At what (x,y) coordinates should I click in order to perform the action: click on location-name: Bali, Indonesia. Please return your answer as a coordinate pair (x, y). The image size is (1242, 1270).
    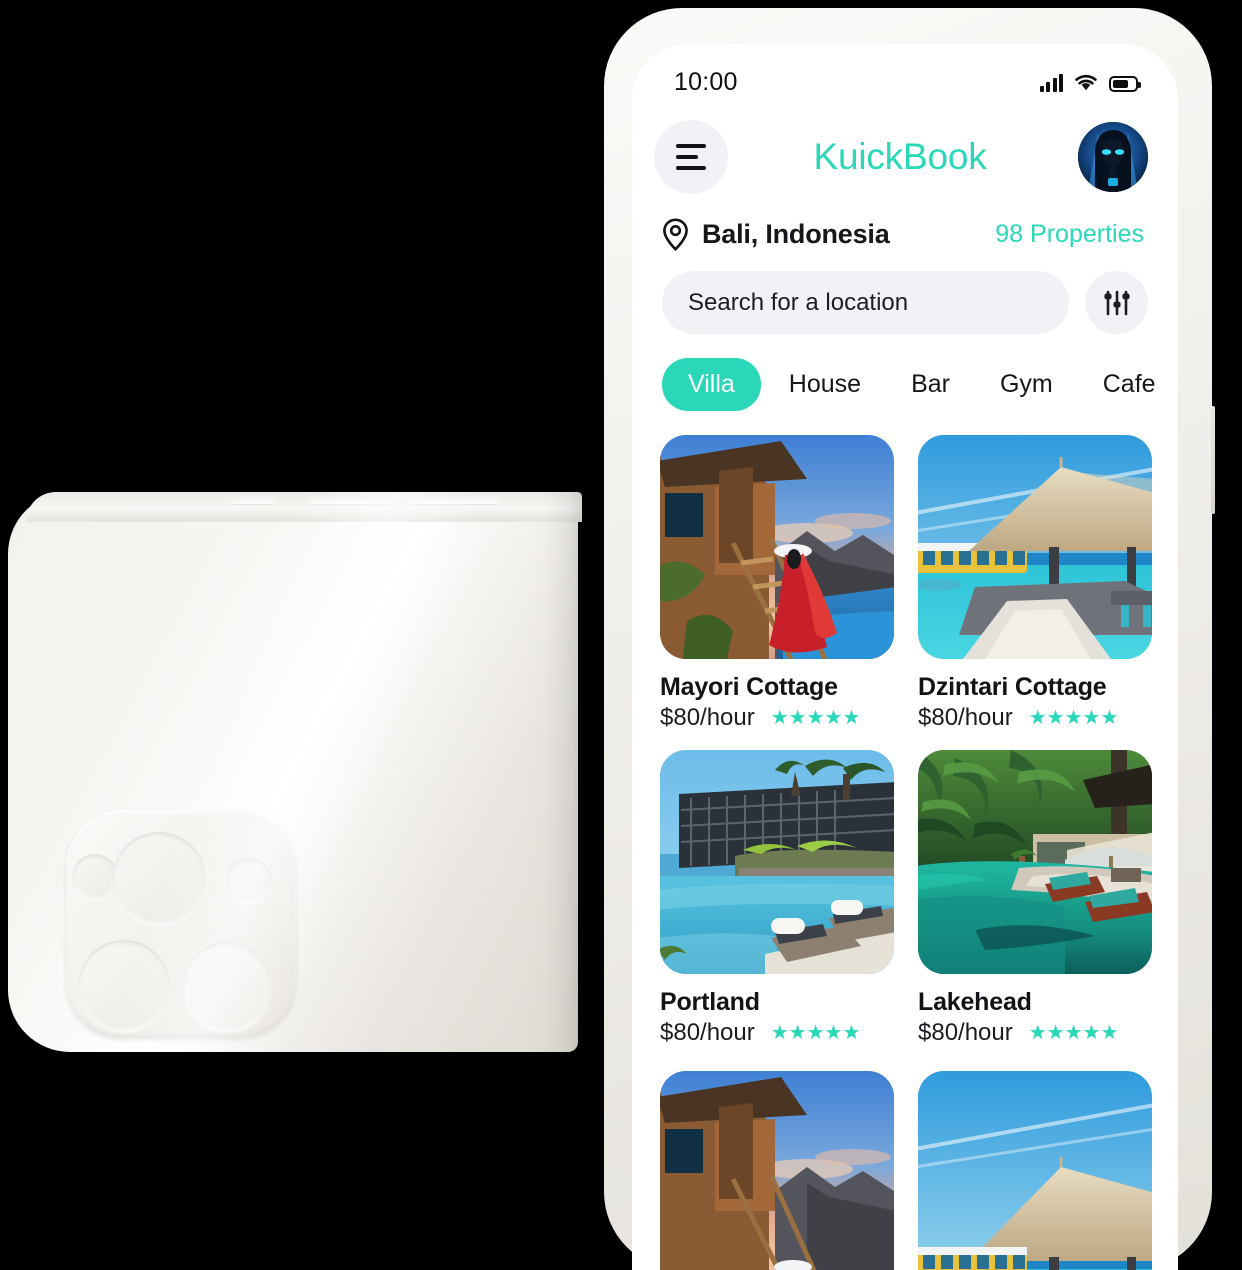
    Looking at the image, I should click on (796, 234).